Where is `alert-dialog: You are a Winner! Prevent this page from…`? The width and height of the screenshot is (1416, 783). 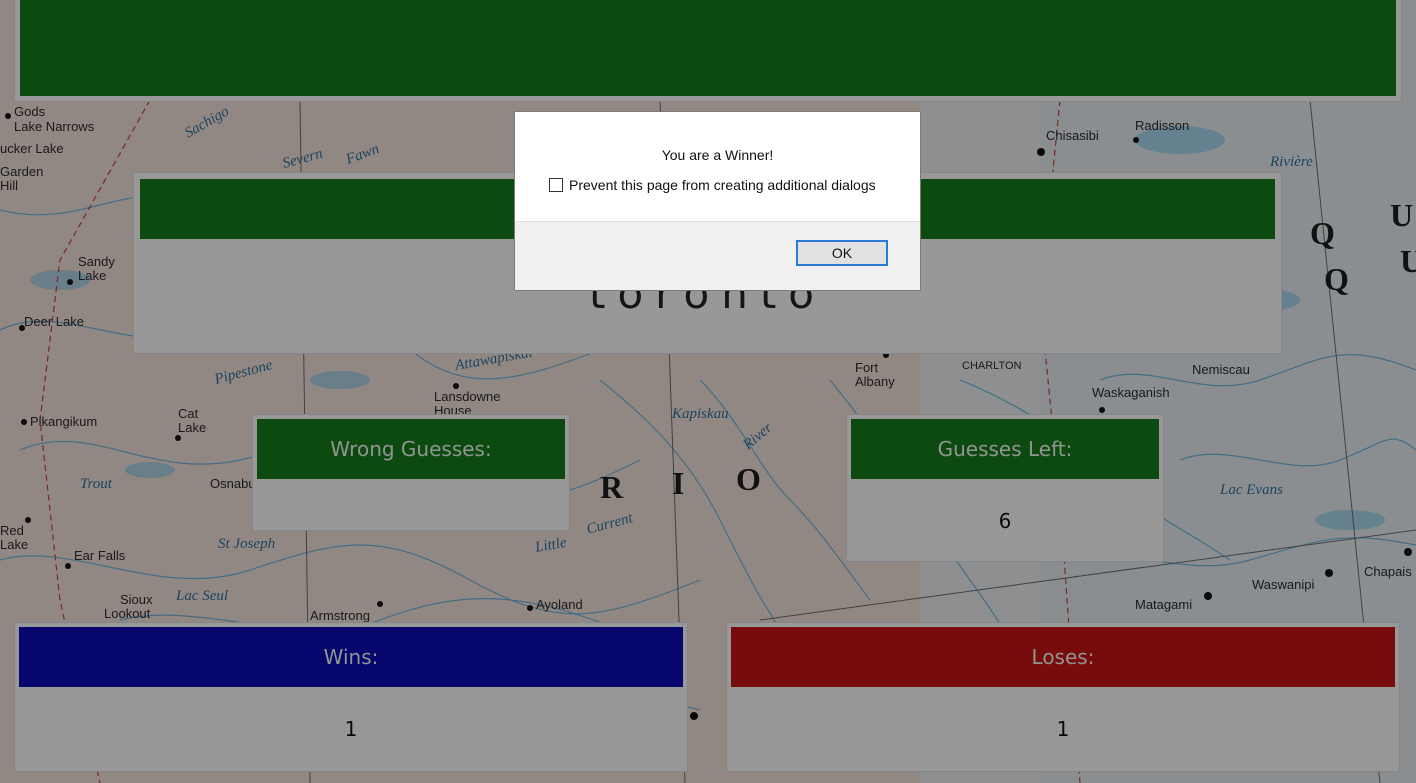
alert-dialog: You are a Winner! Prevent this page from… is located at coordinates (717, 201).